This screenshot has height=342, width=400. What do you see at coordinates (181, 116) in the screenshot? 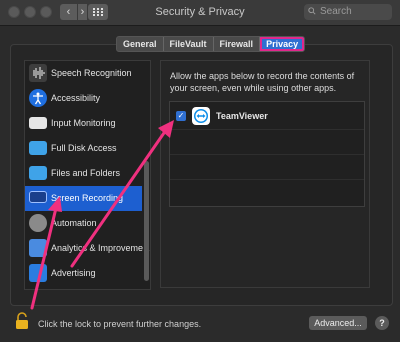
I see `app-checkbox: ✓` at bounding box center [181, 116].